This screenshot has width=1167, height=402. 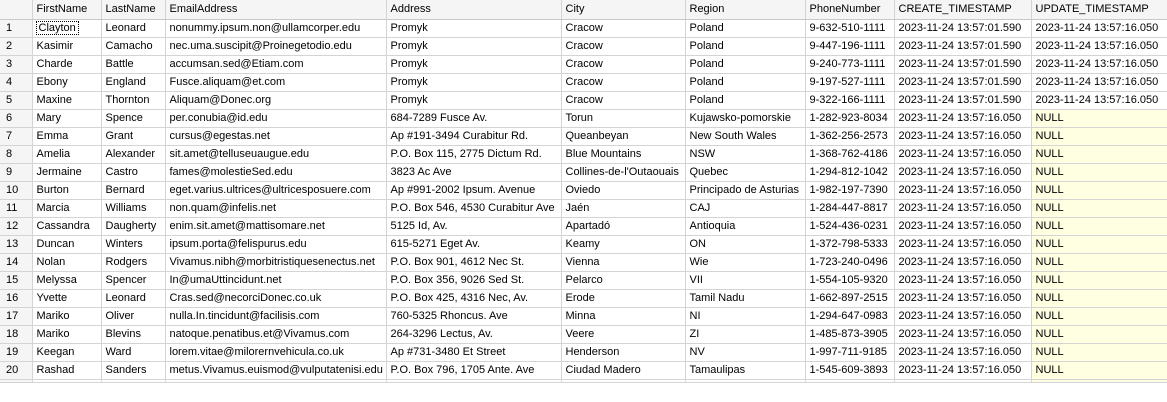 What do you see at coordinates (474, 226) in the screenshot?
I see `cell-address: 5125 Id, Av.` at bounding box center [474, 226].